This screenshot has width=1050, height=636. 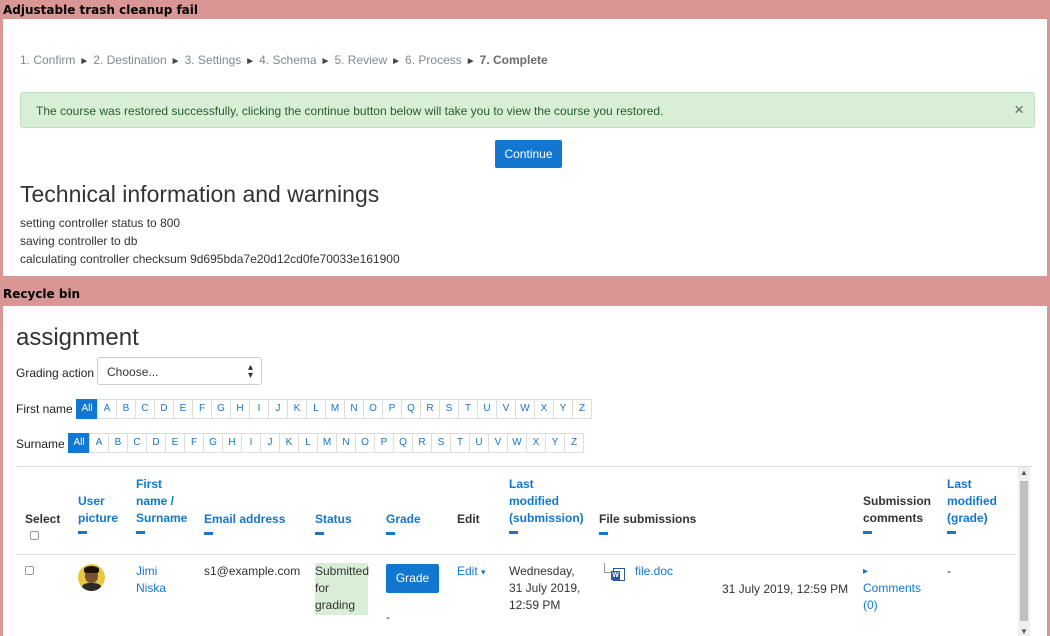 What do you see at coordinates (555, 443) in the screenshot?
I see `sn-letter-y: Y` at bounding box center [555, 443].